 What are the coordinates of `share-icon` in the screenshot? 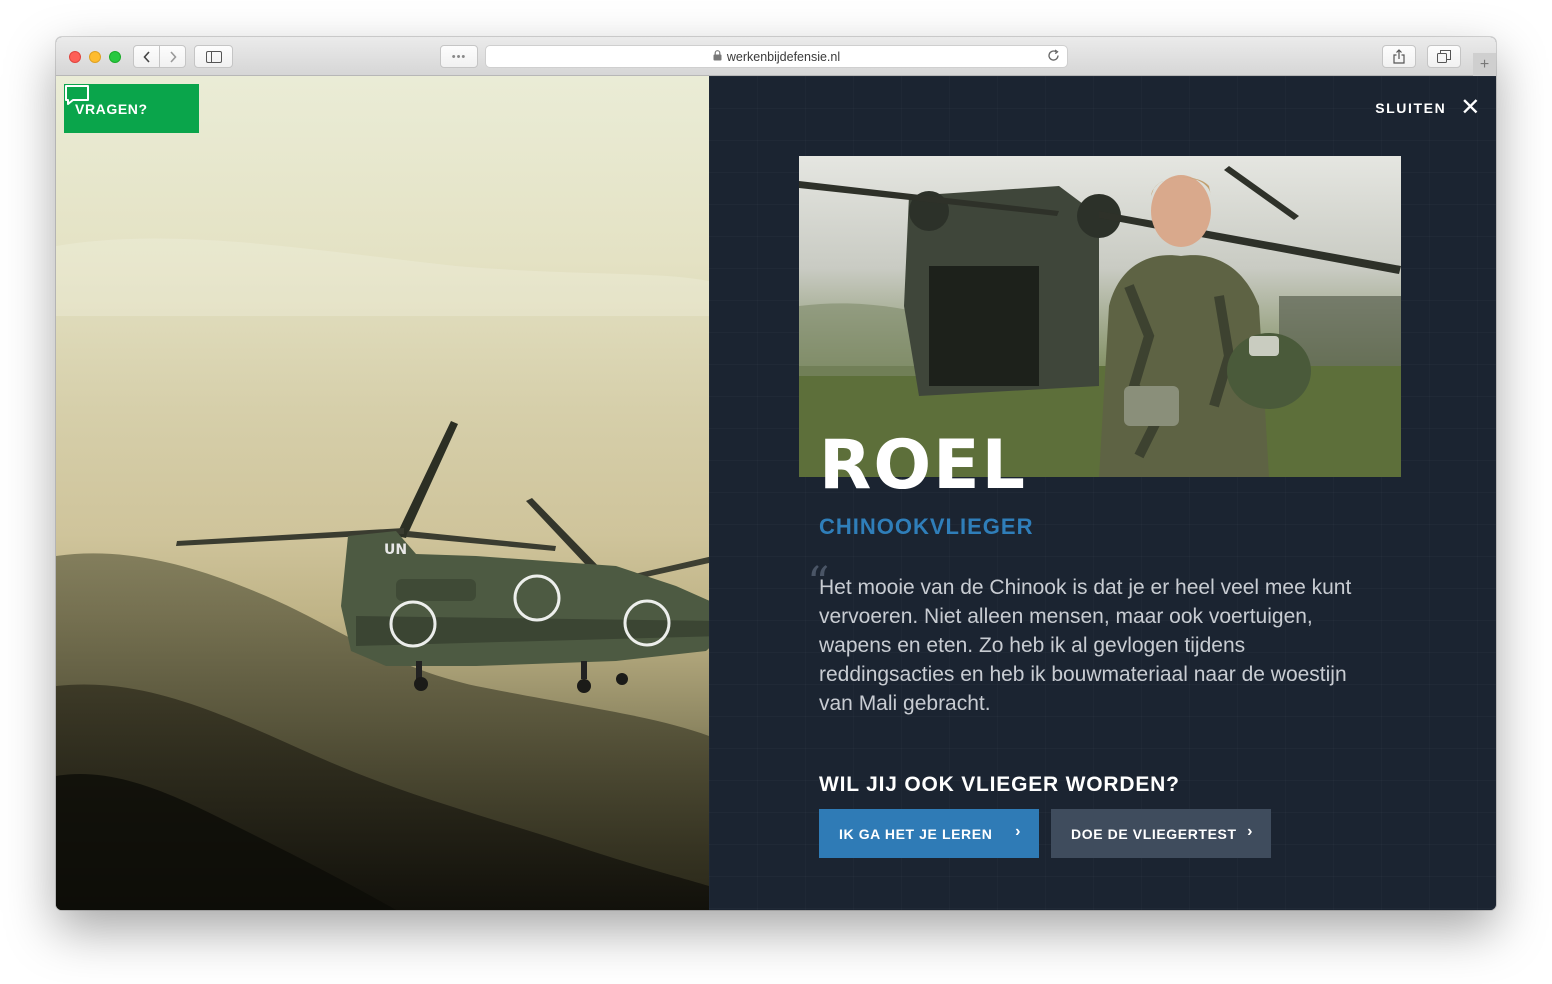 It's located at (1399, 56).